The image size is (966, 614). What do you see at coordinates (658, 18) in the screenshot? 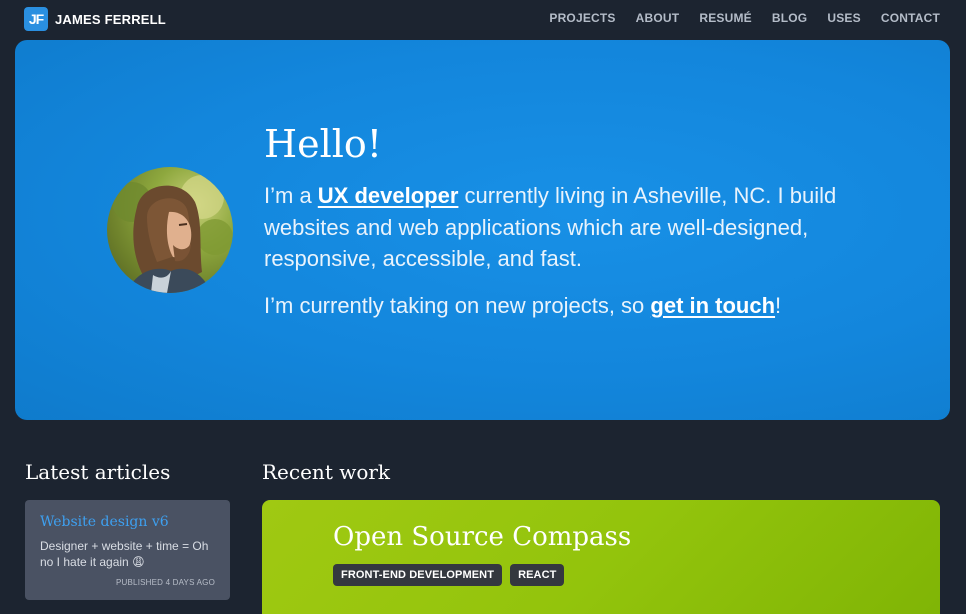
I see `nav-item-about: ABOUT` at bounding box center [658, 18].